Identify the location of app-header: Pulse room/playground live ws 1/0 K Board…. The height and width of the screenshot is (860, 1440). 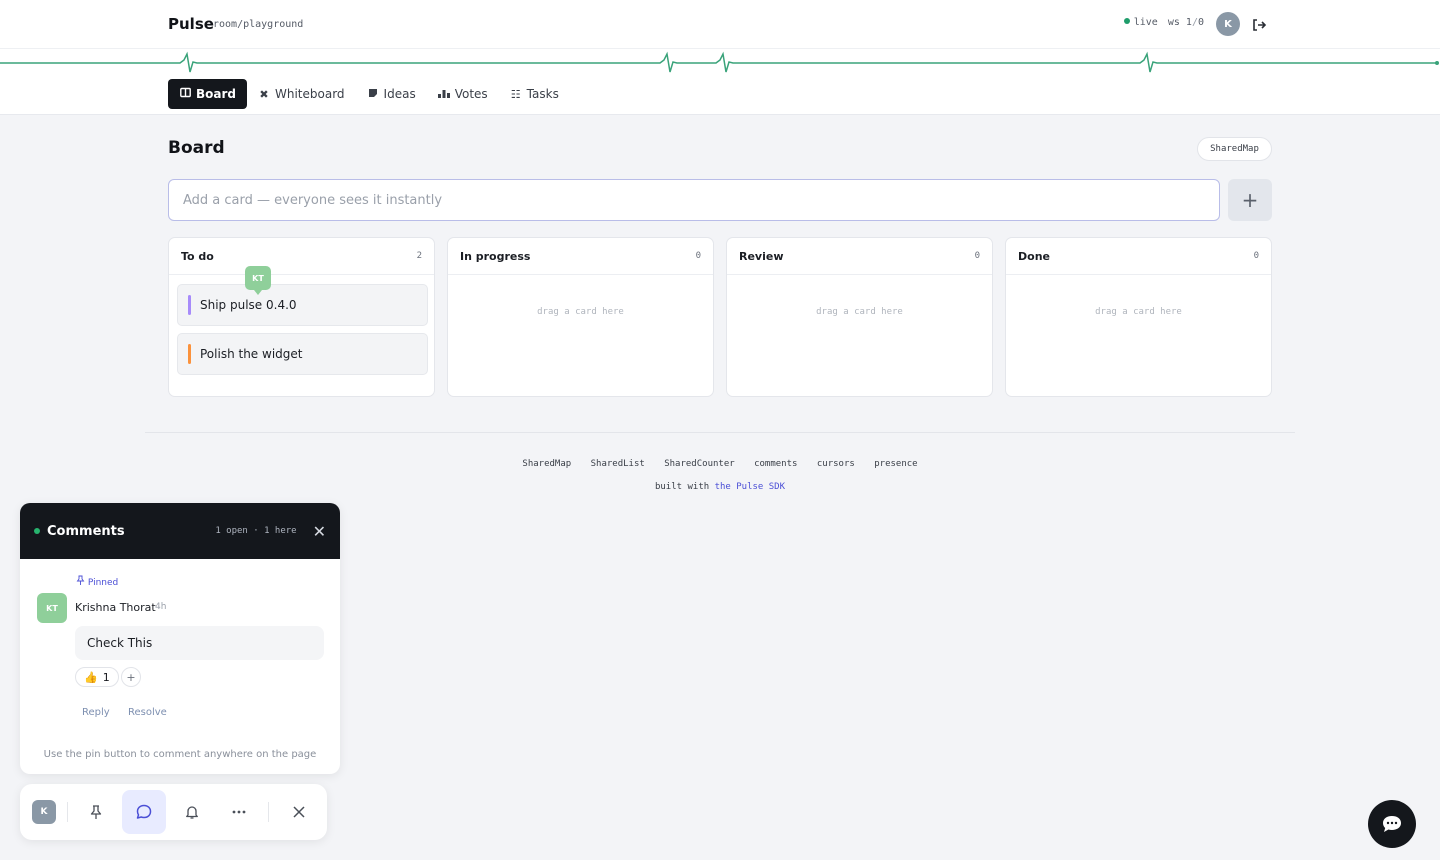
(720, 57).